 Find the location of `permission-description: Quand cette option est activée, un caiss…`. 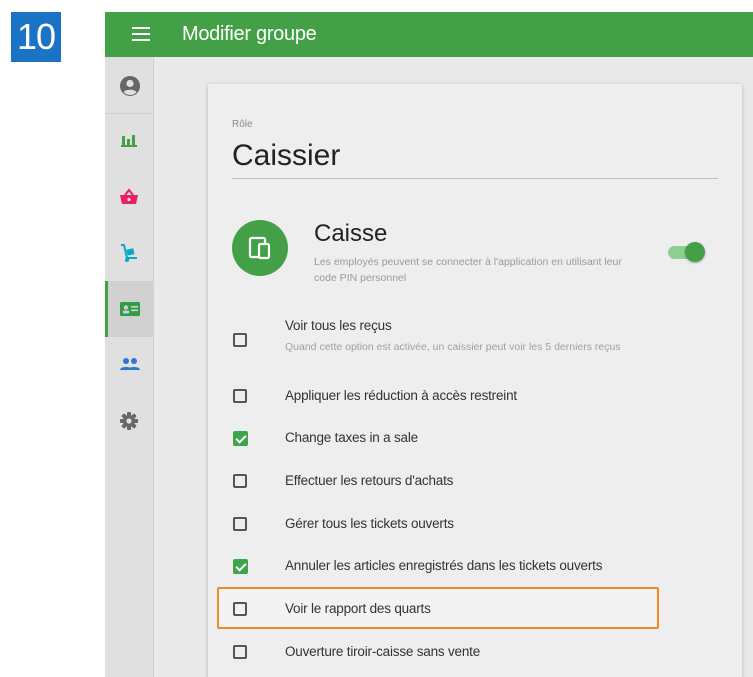

permission-description: Quand cette option est activée, un caiss… is located at coordinates (453, 347).